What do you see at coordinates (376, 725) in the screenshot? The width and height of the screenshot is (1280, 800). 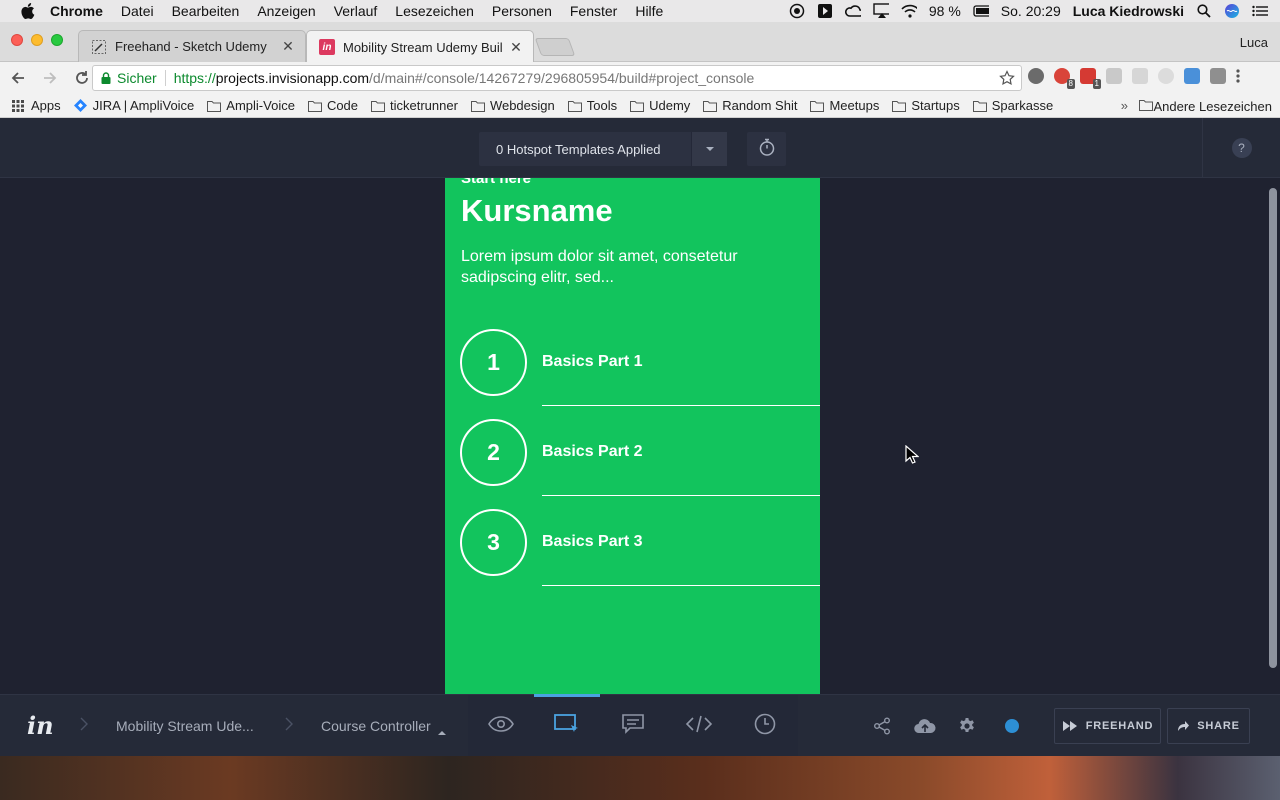 I see `breadcrumb-screen: Course Controller` at bounding box center [376, 725].